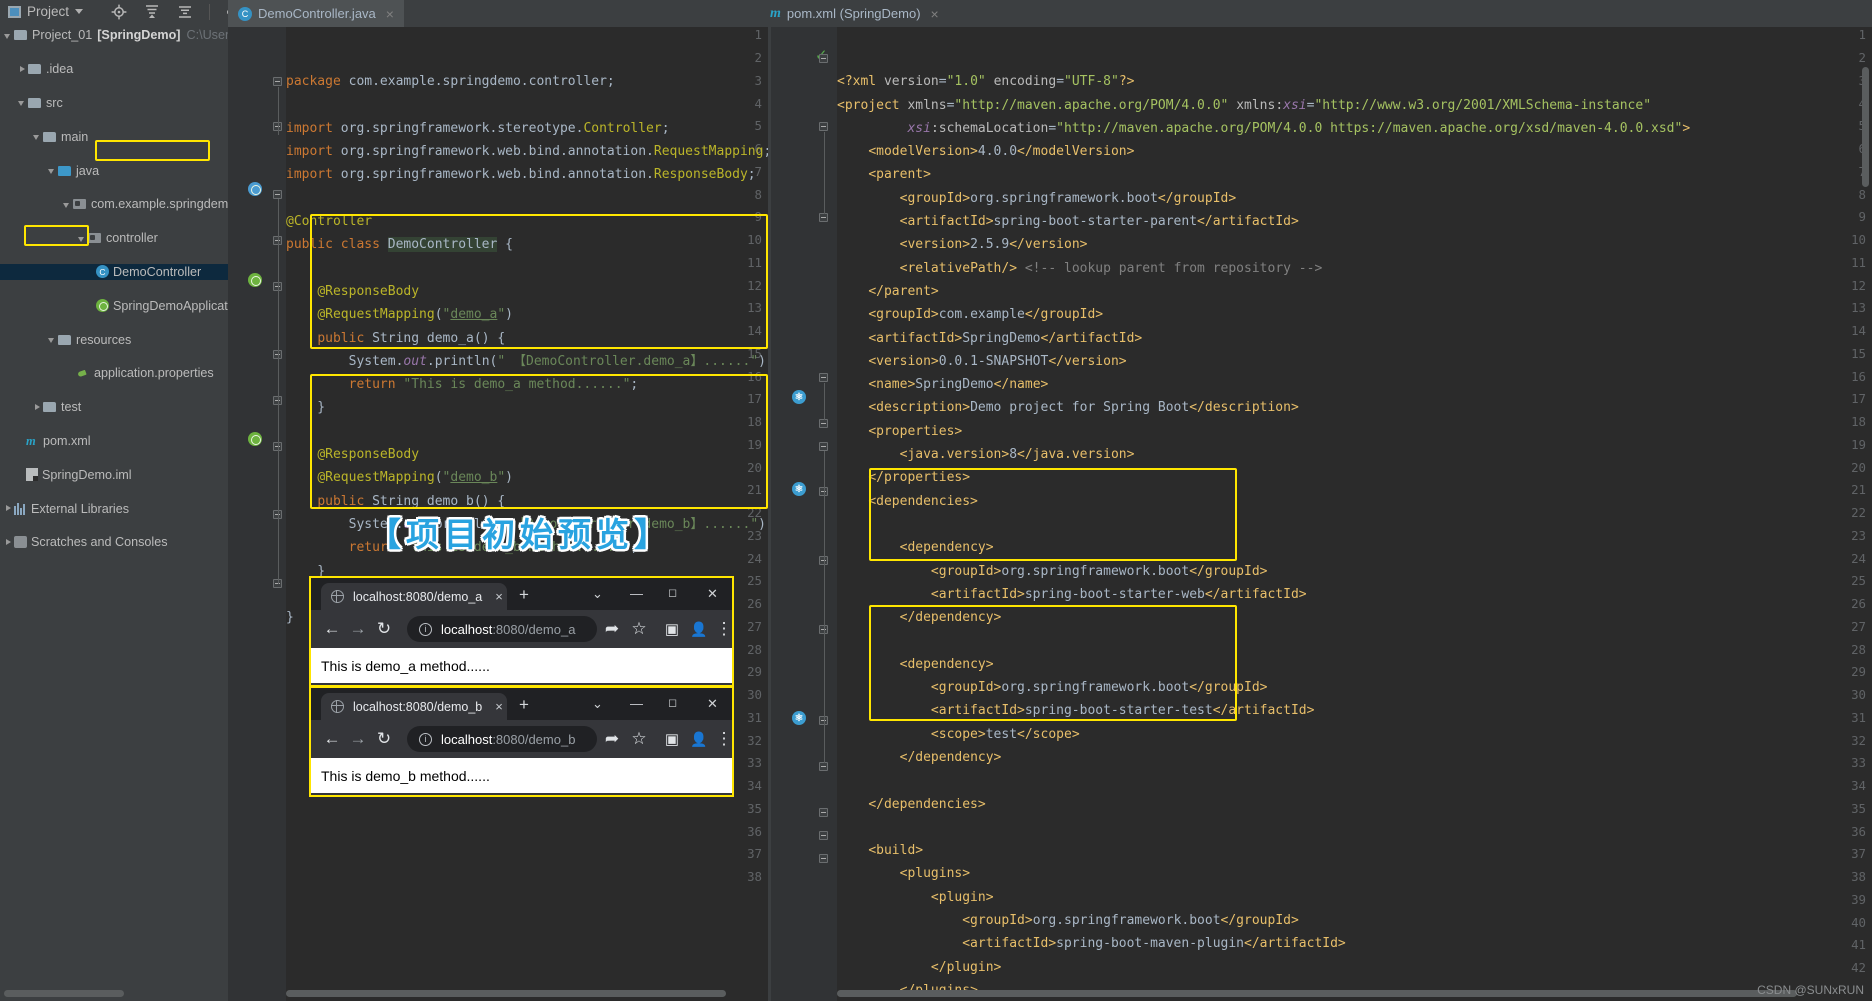 The height and width of the screenshot is (1001, 1872). I want to click on tree-label: resources, so click(104, 339).